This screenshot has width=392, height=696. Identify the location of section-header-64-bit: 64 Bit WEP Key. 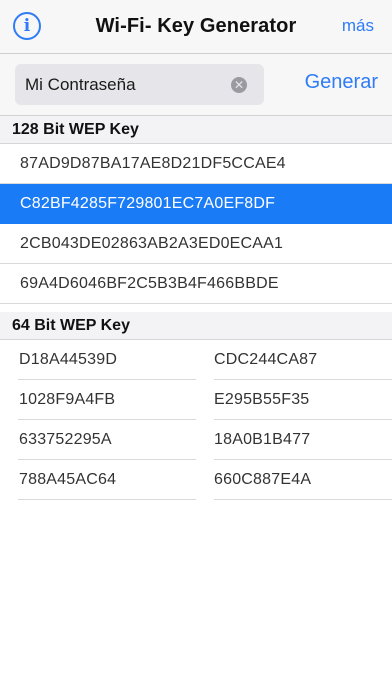
(196, 326).